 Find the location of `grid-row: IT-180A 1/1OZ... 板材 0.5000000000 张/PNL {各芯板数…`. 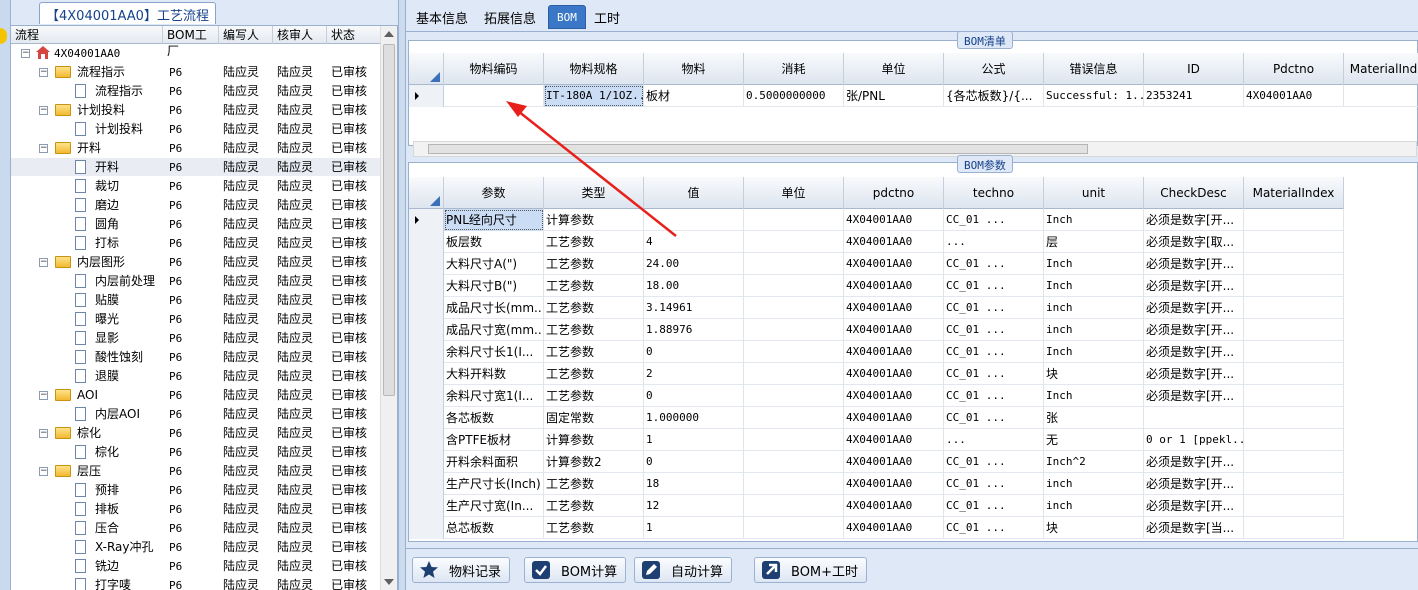

grid-row: IT-180A 1/1OZ... 板材 0.5000000000 张/PNL {各芯板数… is located at coordinates (913, 96).